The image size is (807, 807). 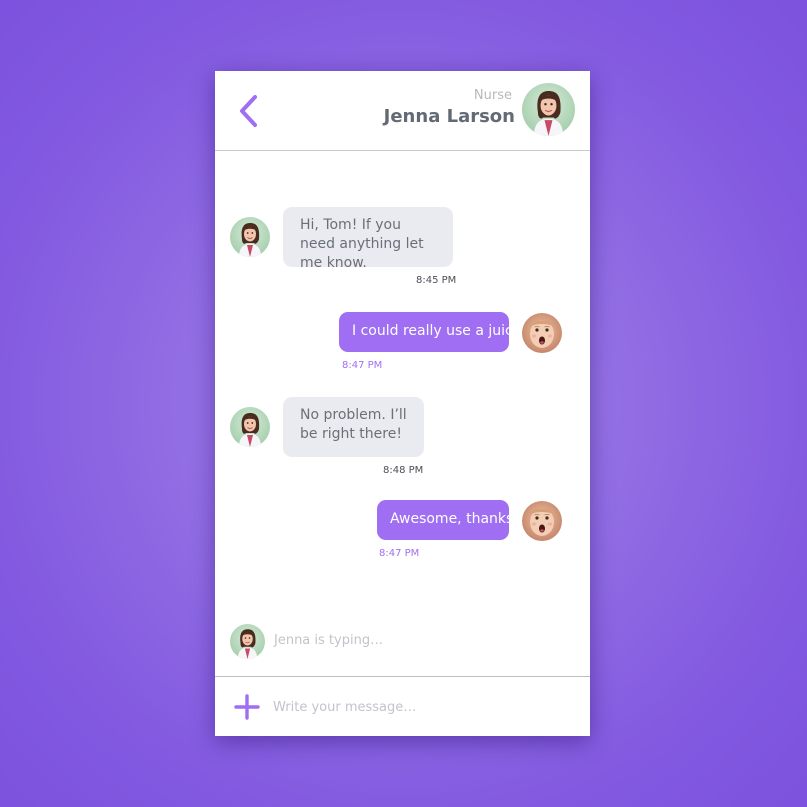 What do you see at coordinates (492, 95) in the screenshot?
I see `contact-role: Nurse` at bounding box center [492, 95].